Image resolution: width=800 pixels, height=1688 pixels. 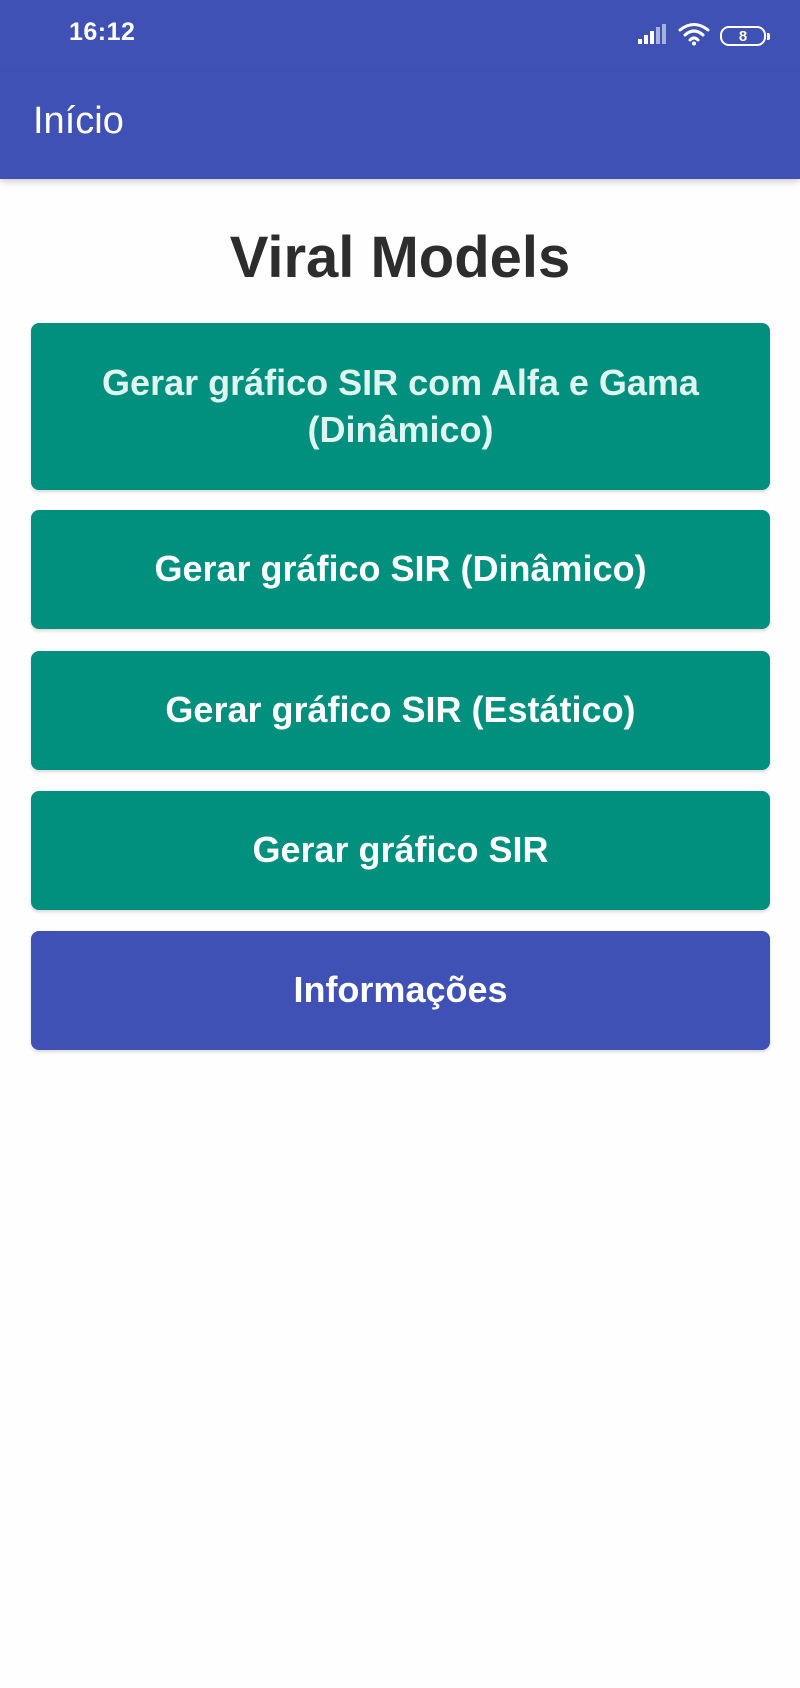 I want to click on app-bar: Início, so click(x=400, y=125).